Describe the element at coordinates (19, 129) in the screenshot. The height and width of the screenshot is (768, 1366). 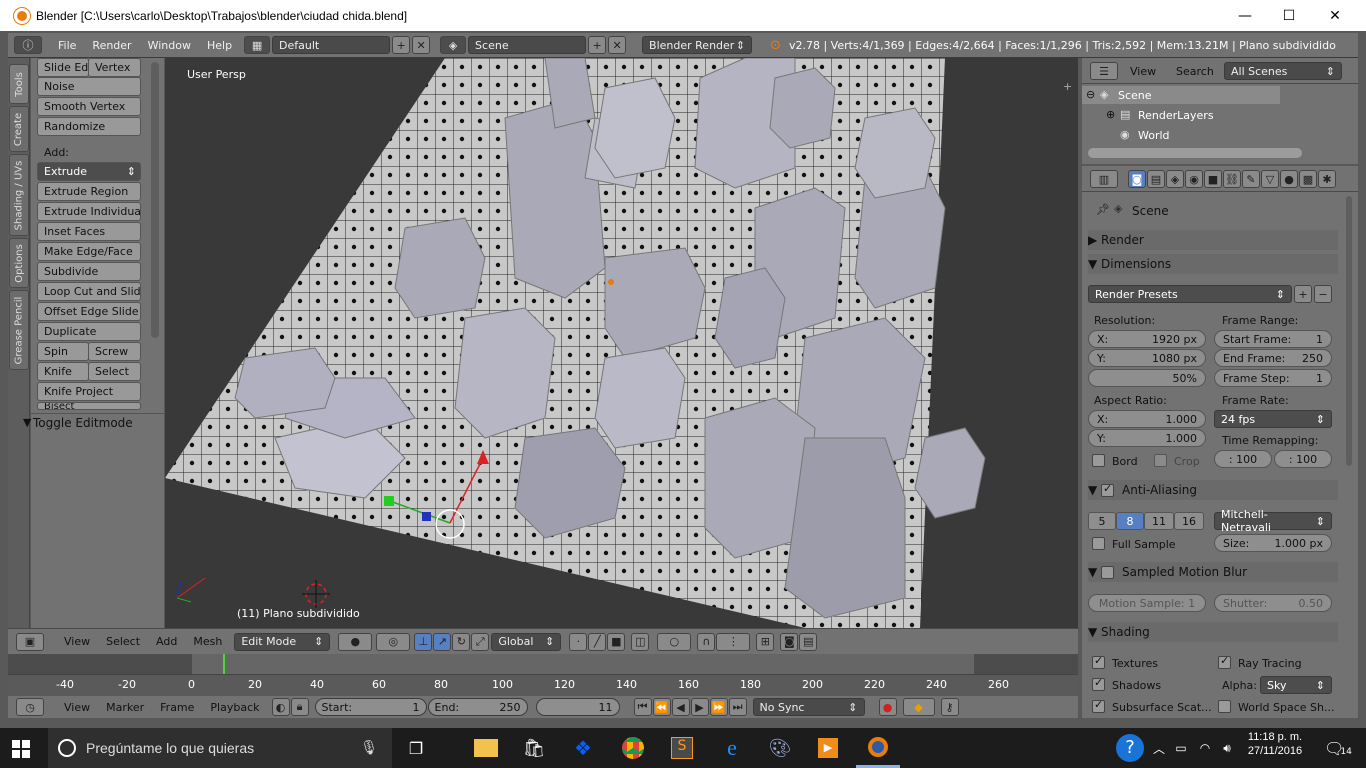
I see `tab-create: Create` at that location.